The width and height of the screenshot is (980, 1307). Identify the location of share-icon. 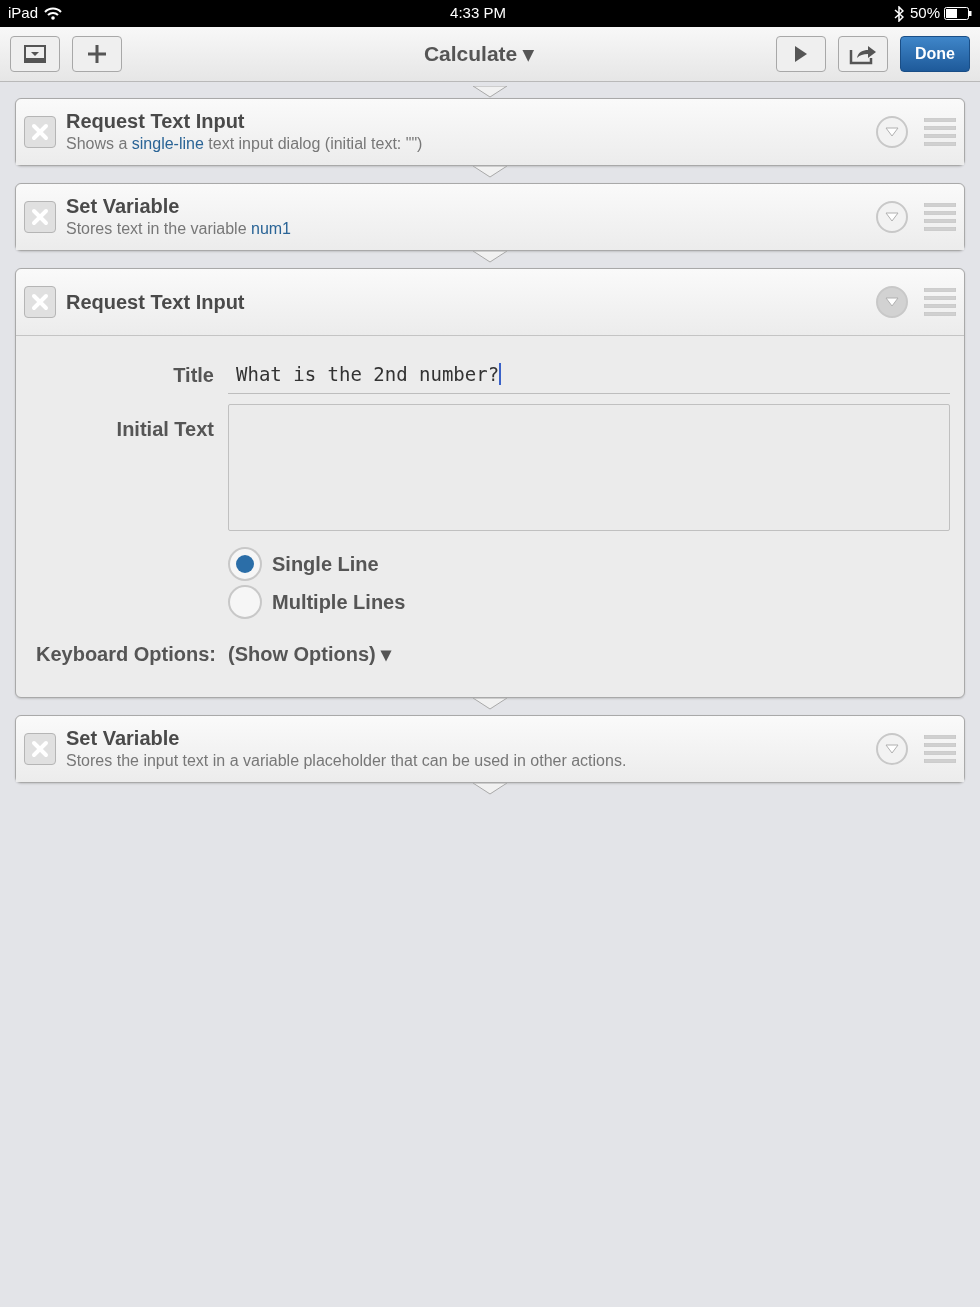
(863, 54).